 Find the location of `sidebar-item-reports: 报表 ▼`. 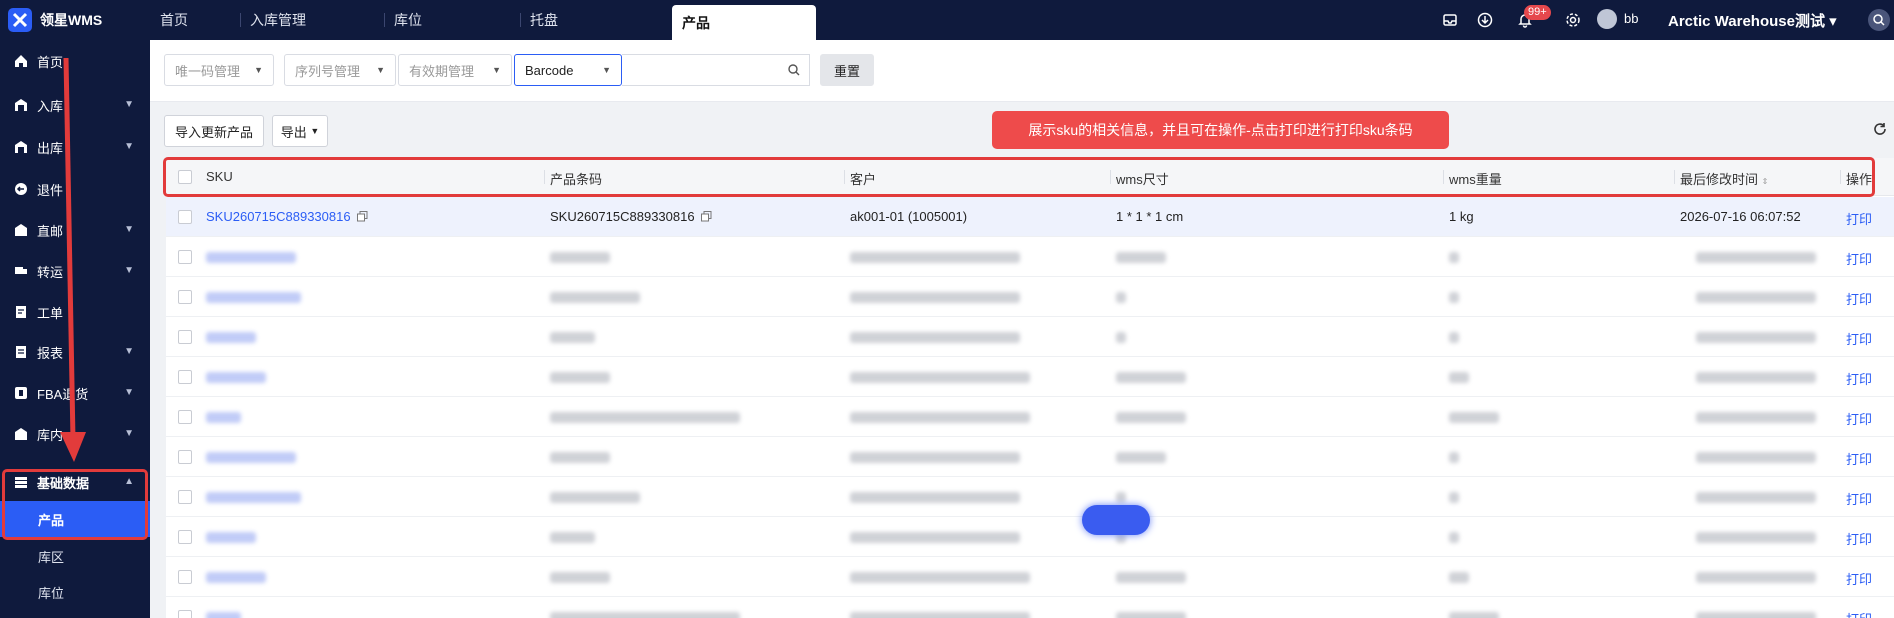

sidebar-item-reports: 报表 ▼ is located at coordinates (75, 352).